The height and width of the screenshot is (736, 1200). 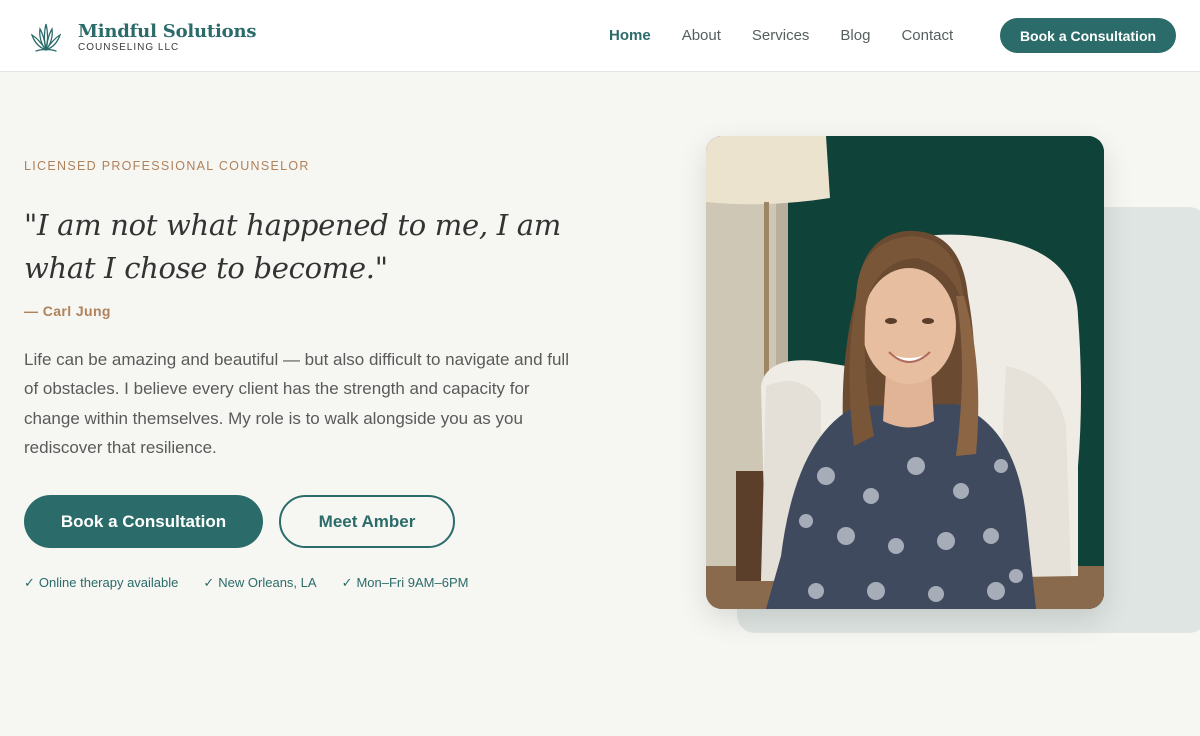 What do you see at coordinates (630, 36) in the screenshot?
I see `nav-home: Home` at bounding box center [630, 36].